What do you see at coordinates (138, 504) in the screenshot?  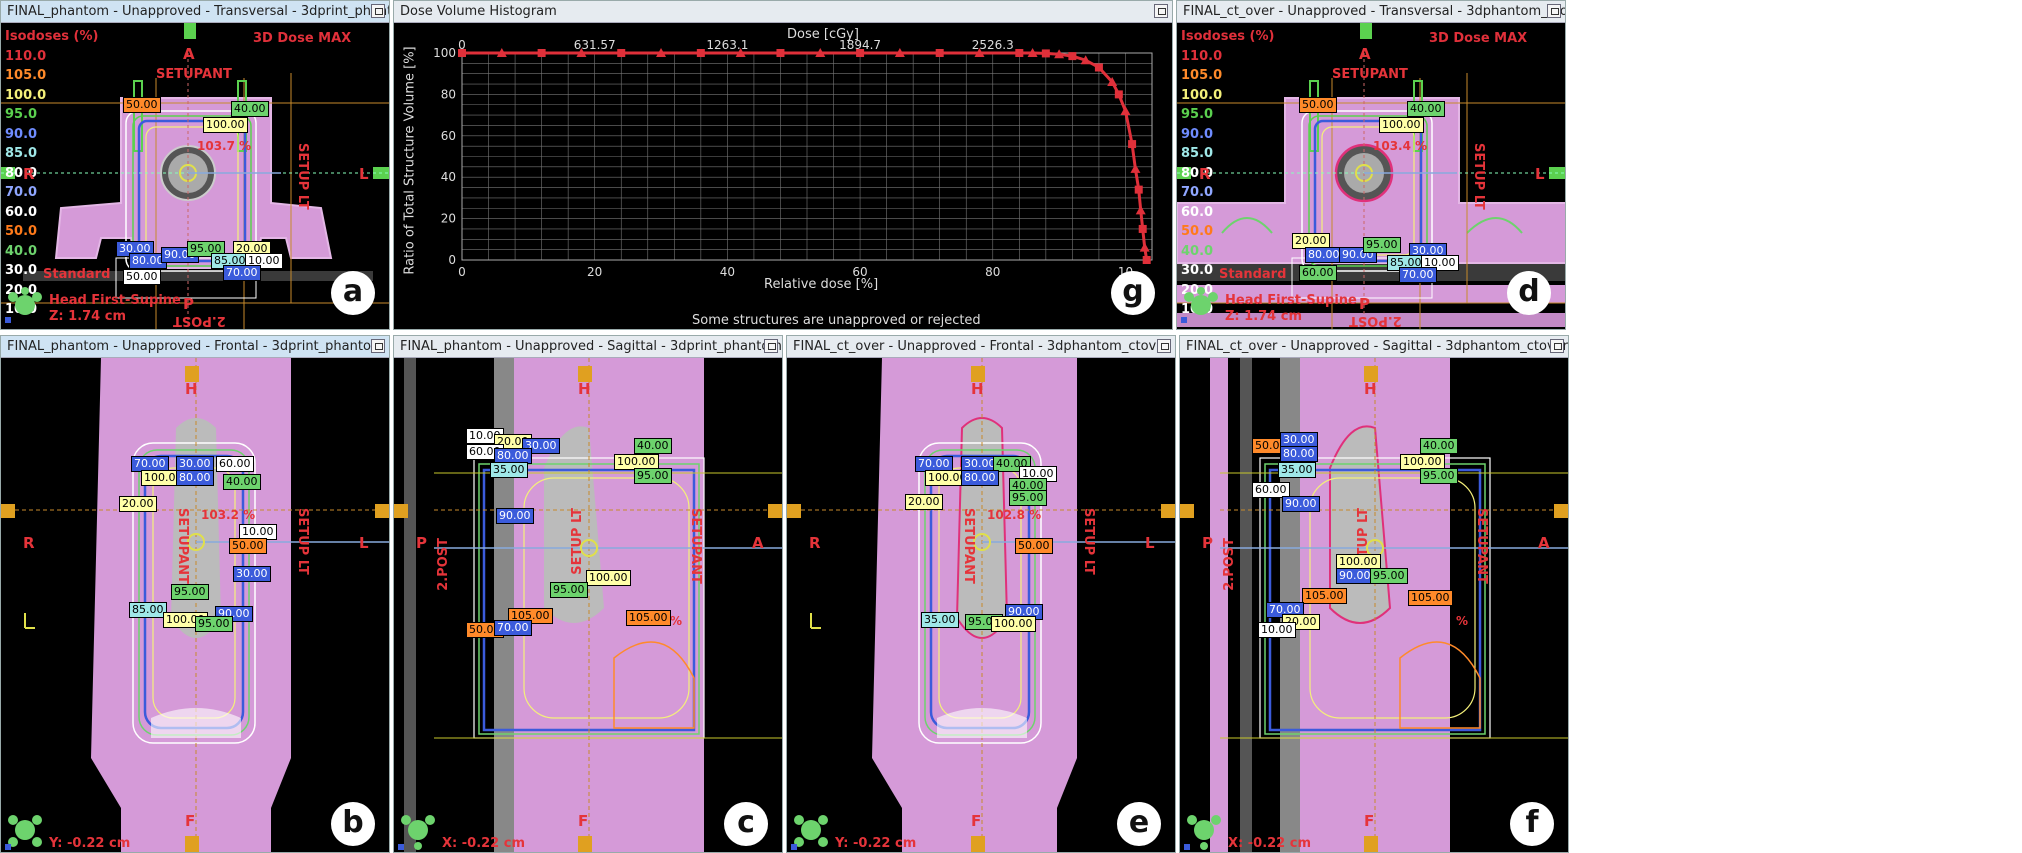 I see `isodose-tag: 20.00` at bounding box center [138, 504].